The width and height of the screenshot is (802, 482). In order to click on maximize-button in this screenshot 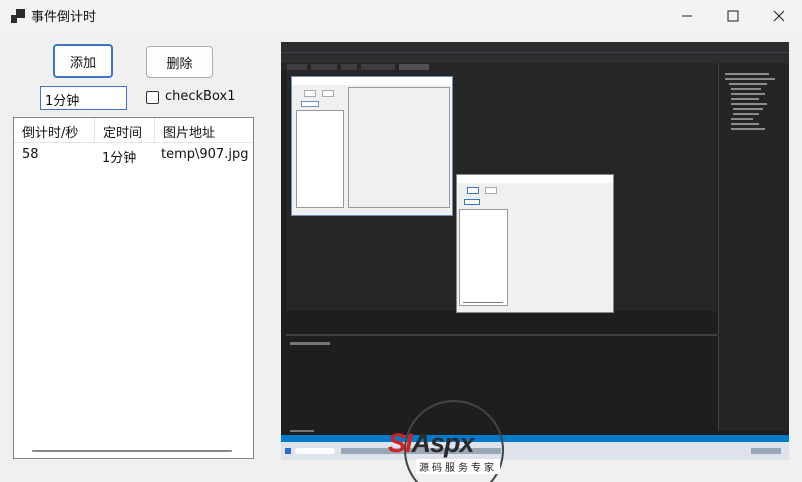, I will do `click(733, 15)`.